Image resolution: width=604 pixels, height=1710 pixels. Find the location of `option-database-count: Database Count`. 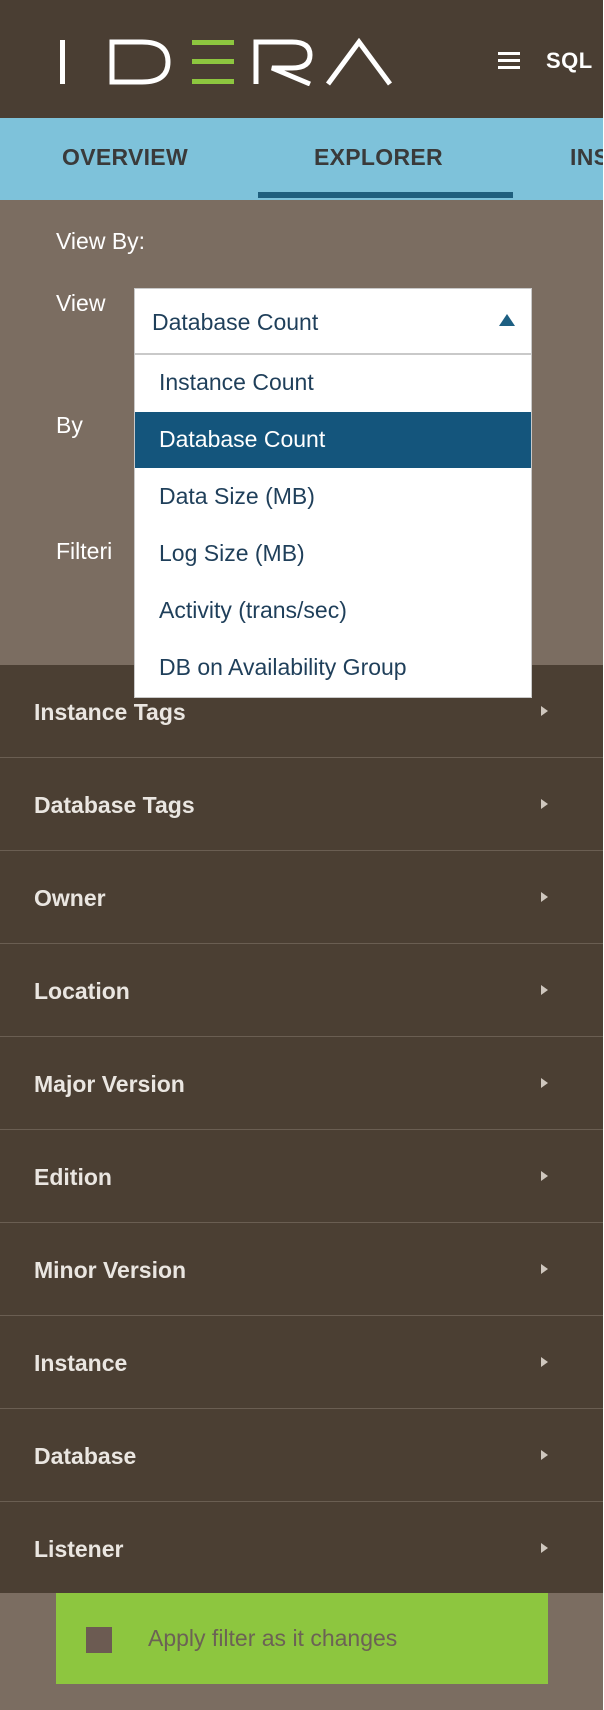

option-database-count: Database Count is located at coordinates (333, 440).